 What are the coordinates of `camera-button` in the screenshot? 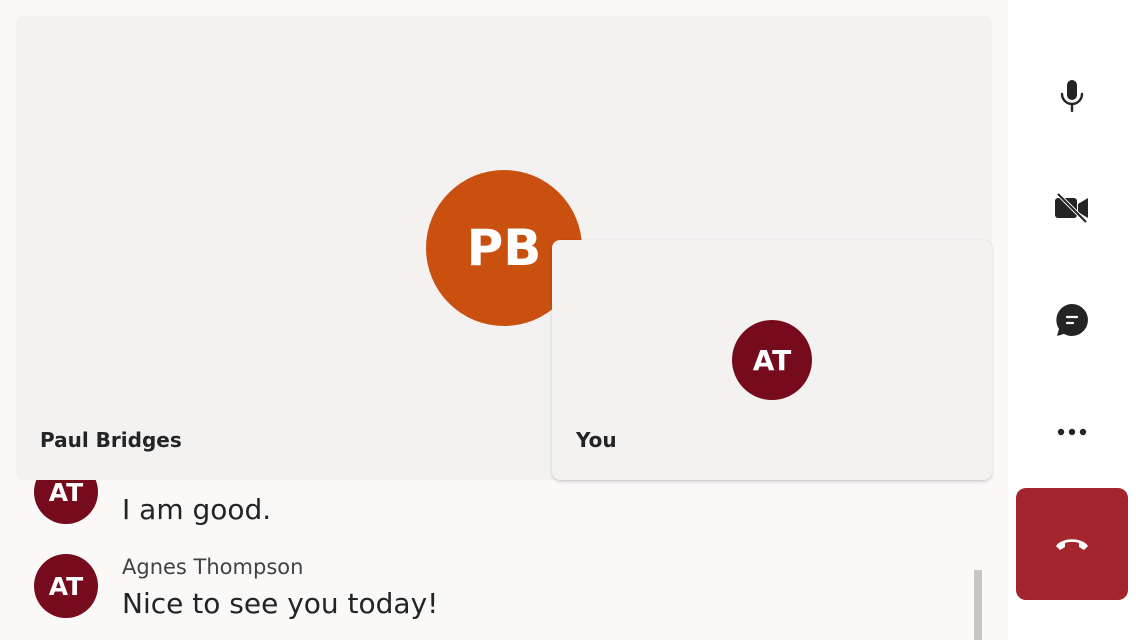 It's located at (1072, 208).